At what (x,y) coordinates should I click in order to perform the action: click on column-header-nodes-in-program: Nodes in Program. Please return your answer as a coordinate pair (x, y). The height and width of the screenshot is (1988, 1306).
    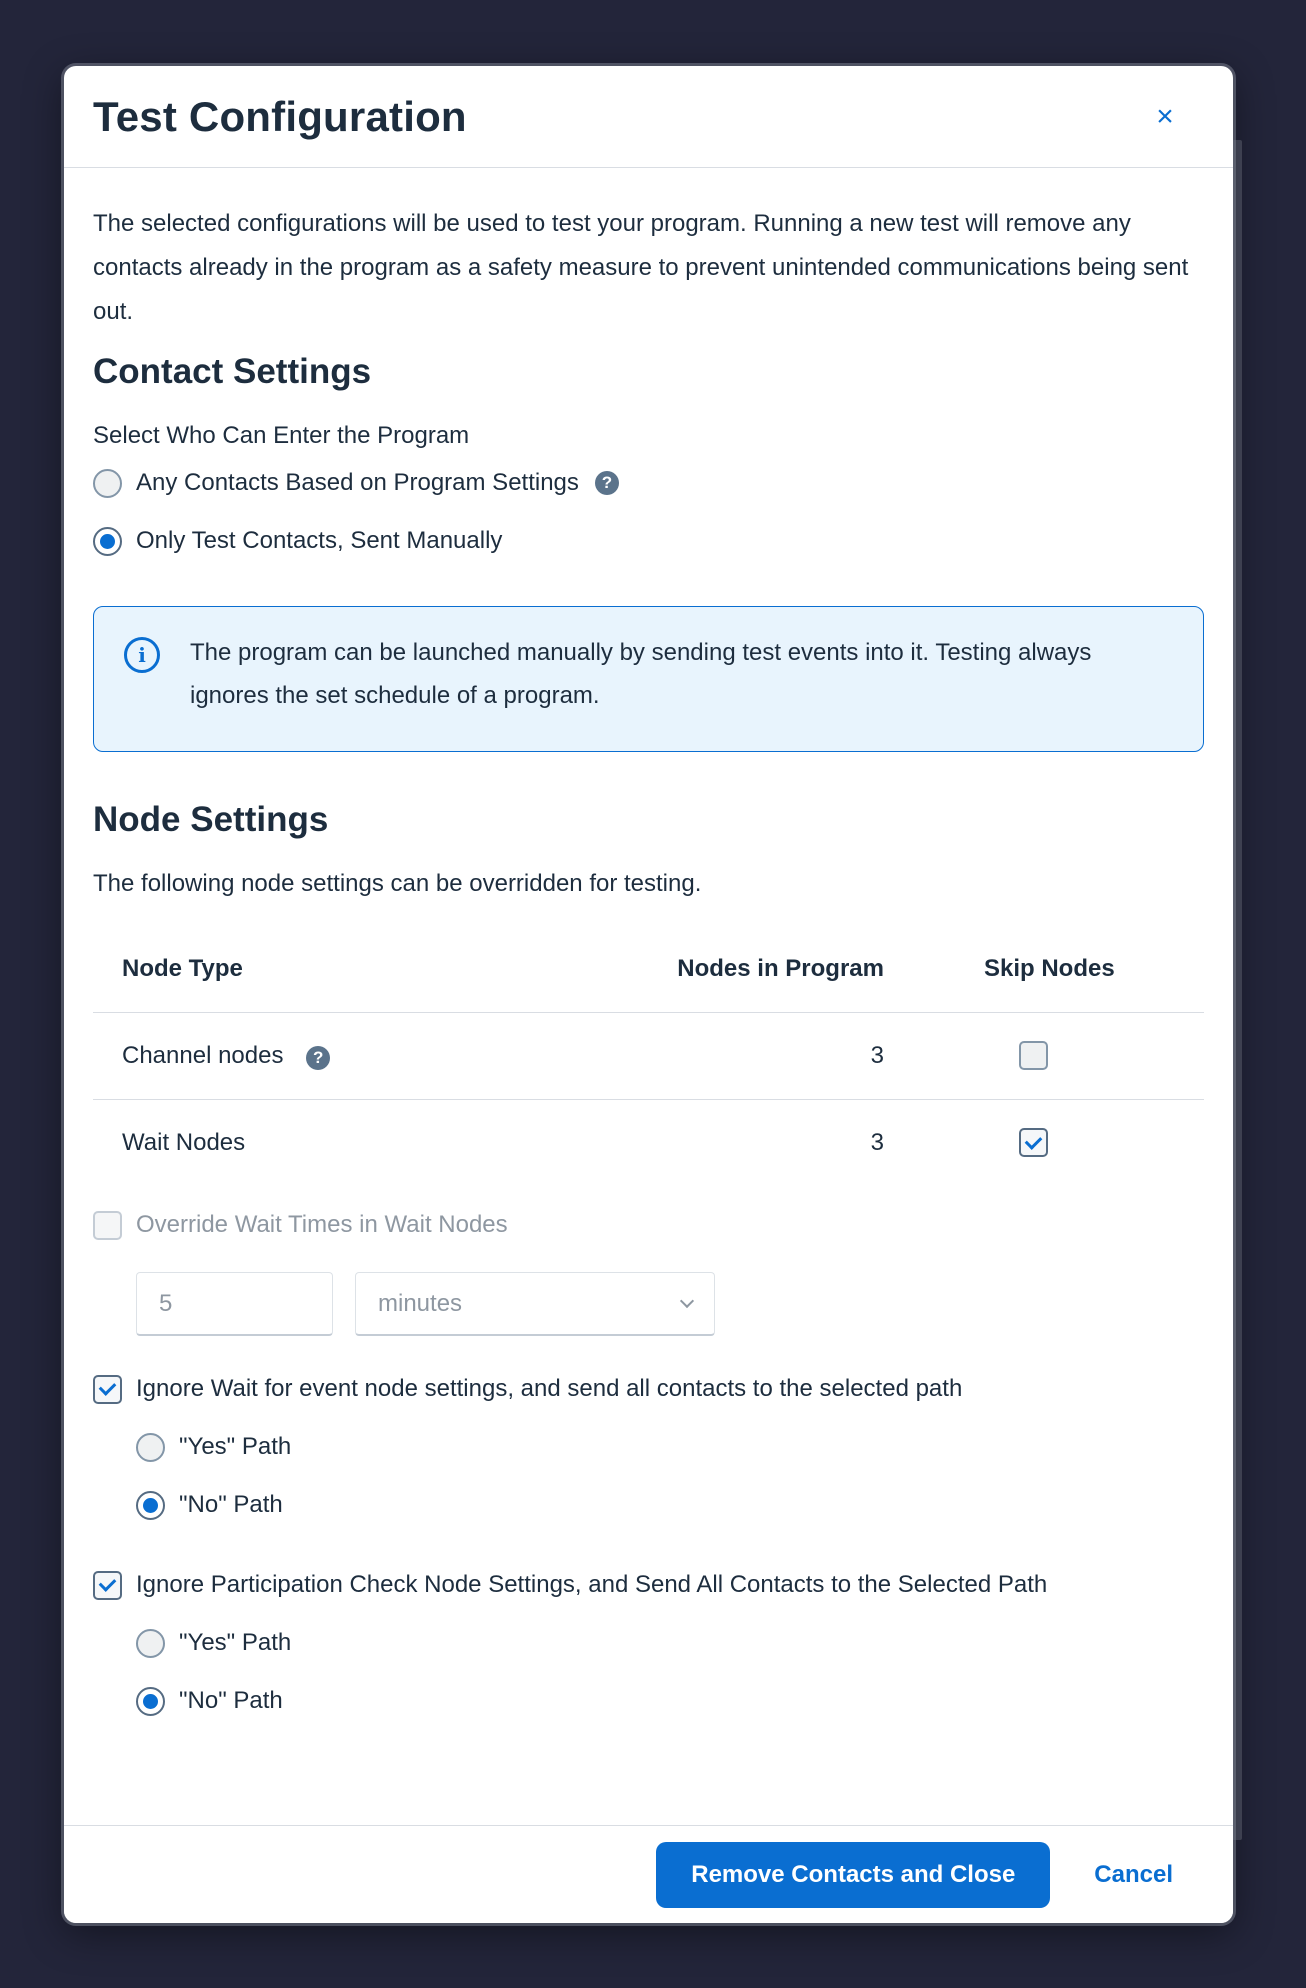
    Looking at the image, I should click on (764, 969).